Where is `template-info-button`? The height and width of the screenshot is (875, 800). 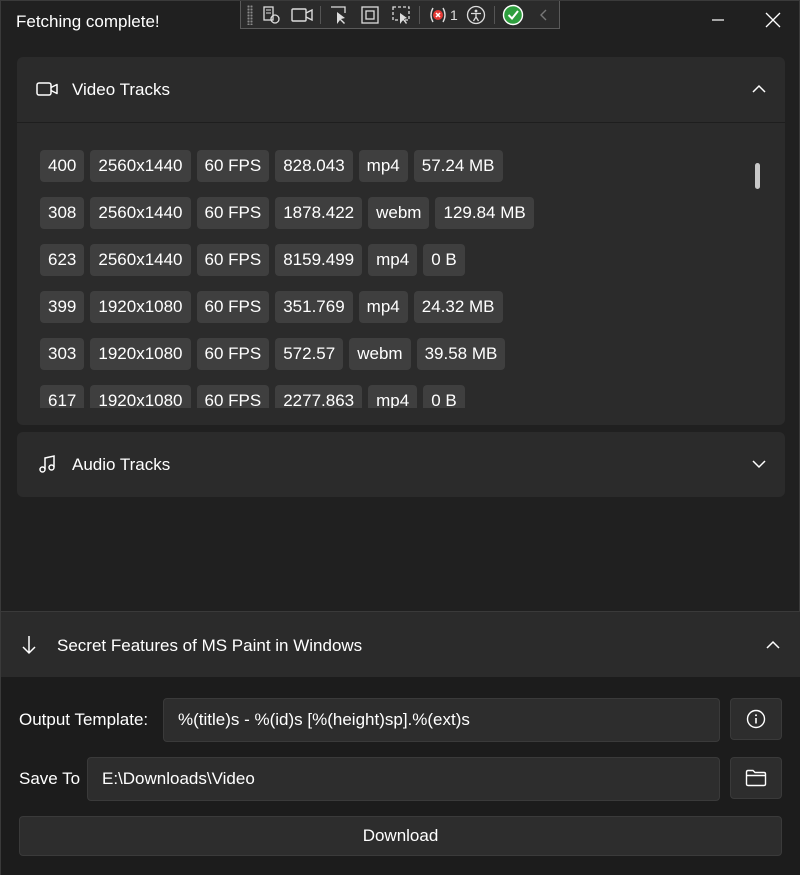 template-info-button is located at coordinates (756, 719).